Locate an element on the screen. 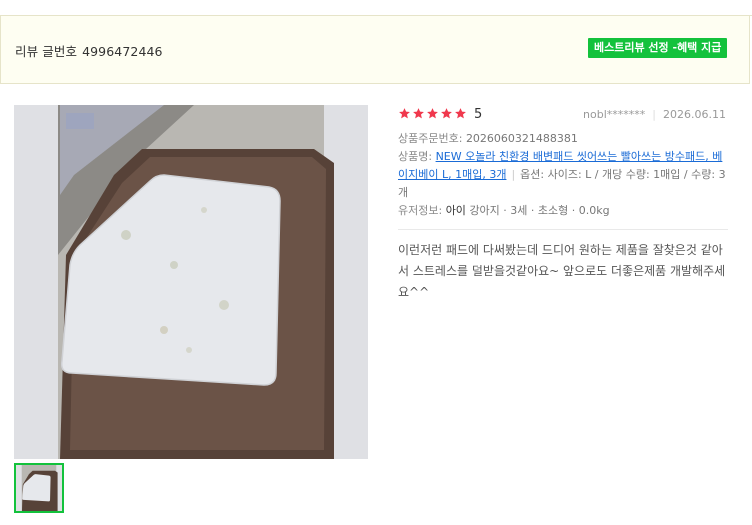 This screenshot has width=752, height=525. review-number-label: 리뷰 글번호 is located at coordinates (46, 51).